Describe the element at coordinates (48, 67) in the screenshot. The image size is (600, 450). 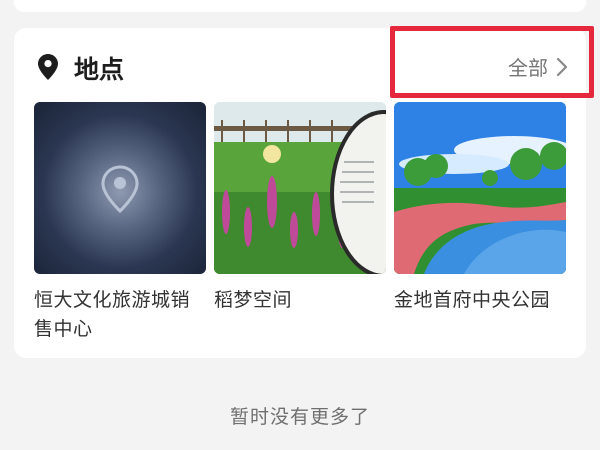
I see `location-pin-icon` at that location.